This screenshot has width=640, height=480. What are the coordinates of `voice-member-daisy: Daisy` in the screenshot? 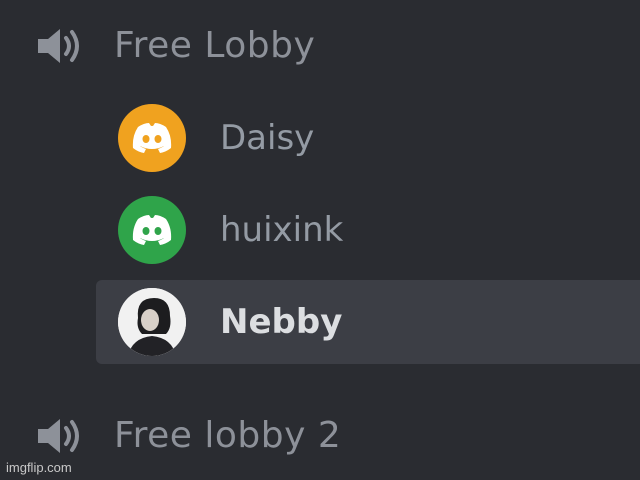 It's located at (368, 138).